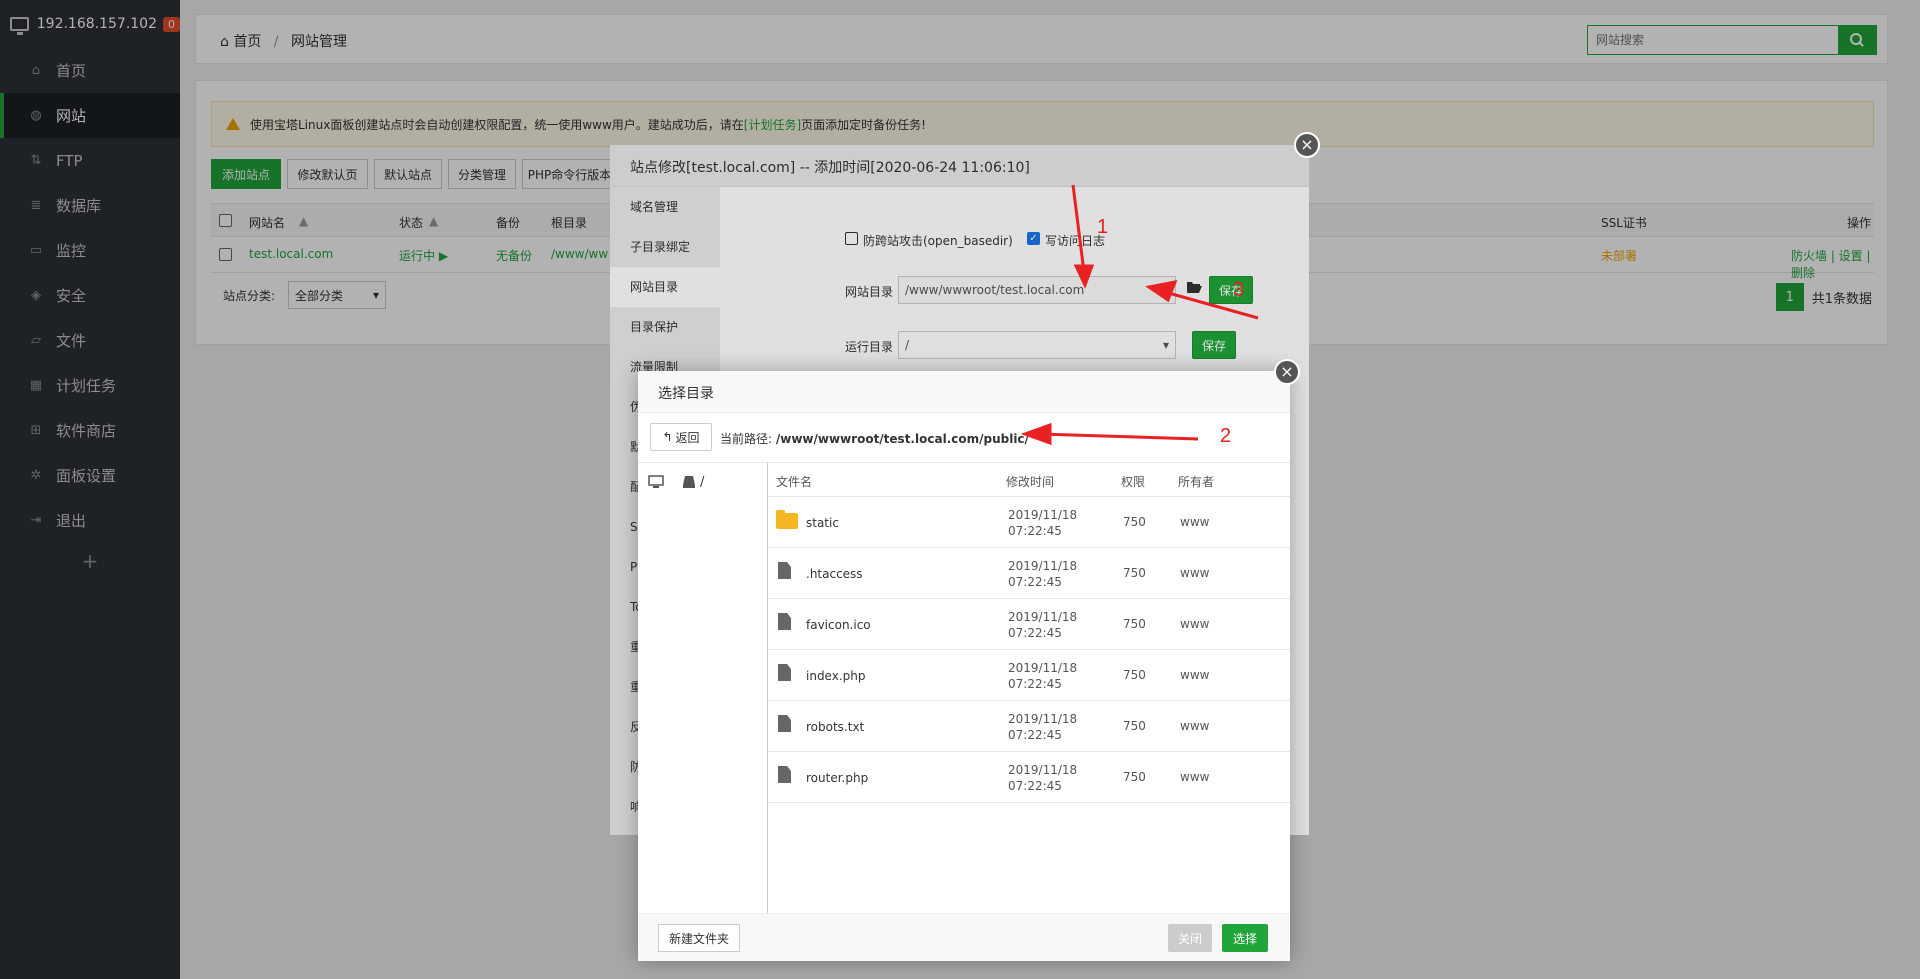  What do you see at coordinates (1103, 227) in the screenshot?
I see `annotation-1: 1` at bounding box center [1103, 227].